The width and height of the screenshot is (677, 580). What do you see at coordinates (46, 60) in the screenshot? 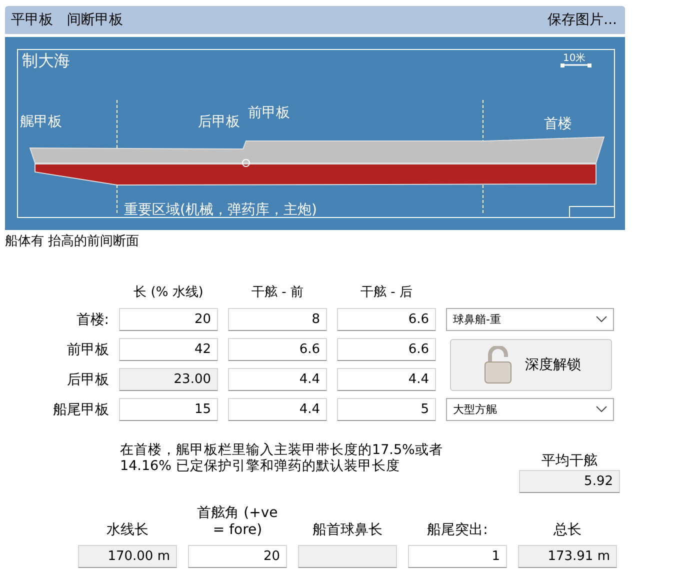
I see `ship-name: 制大海` at bounding box center [46, 60].